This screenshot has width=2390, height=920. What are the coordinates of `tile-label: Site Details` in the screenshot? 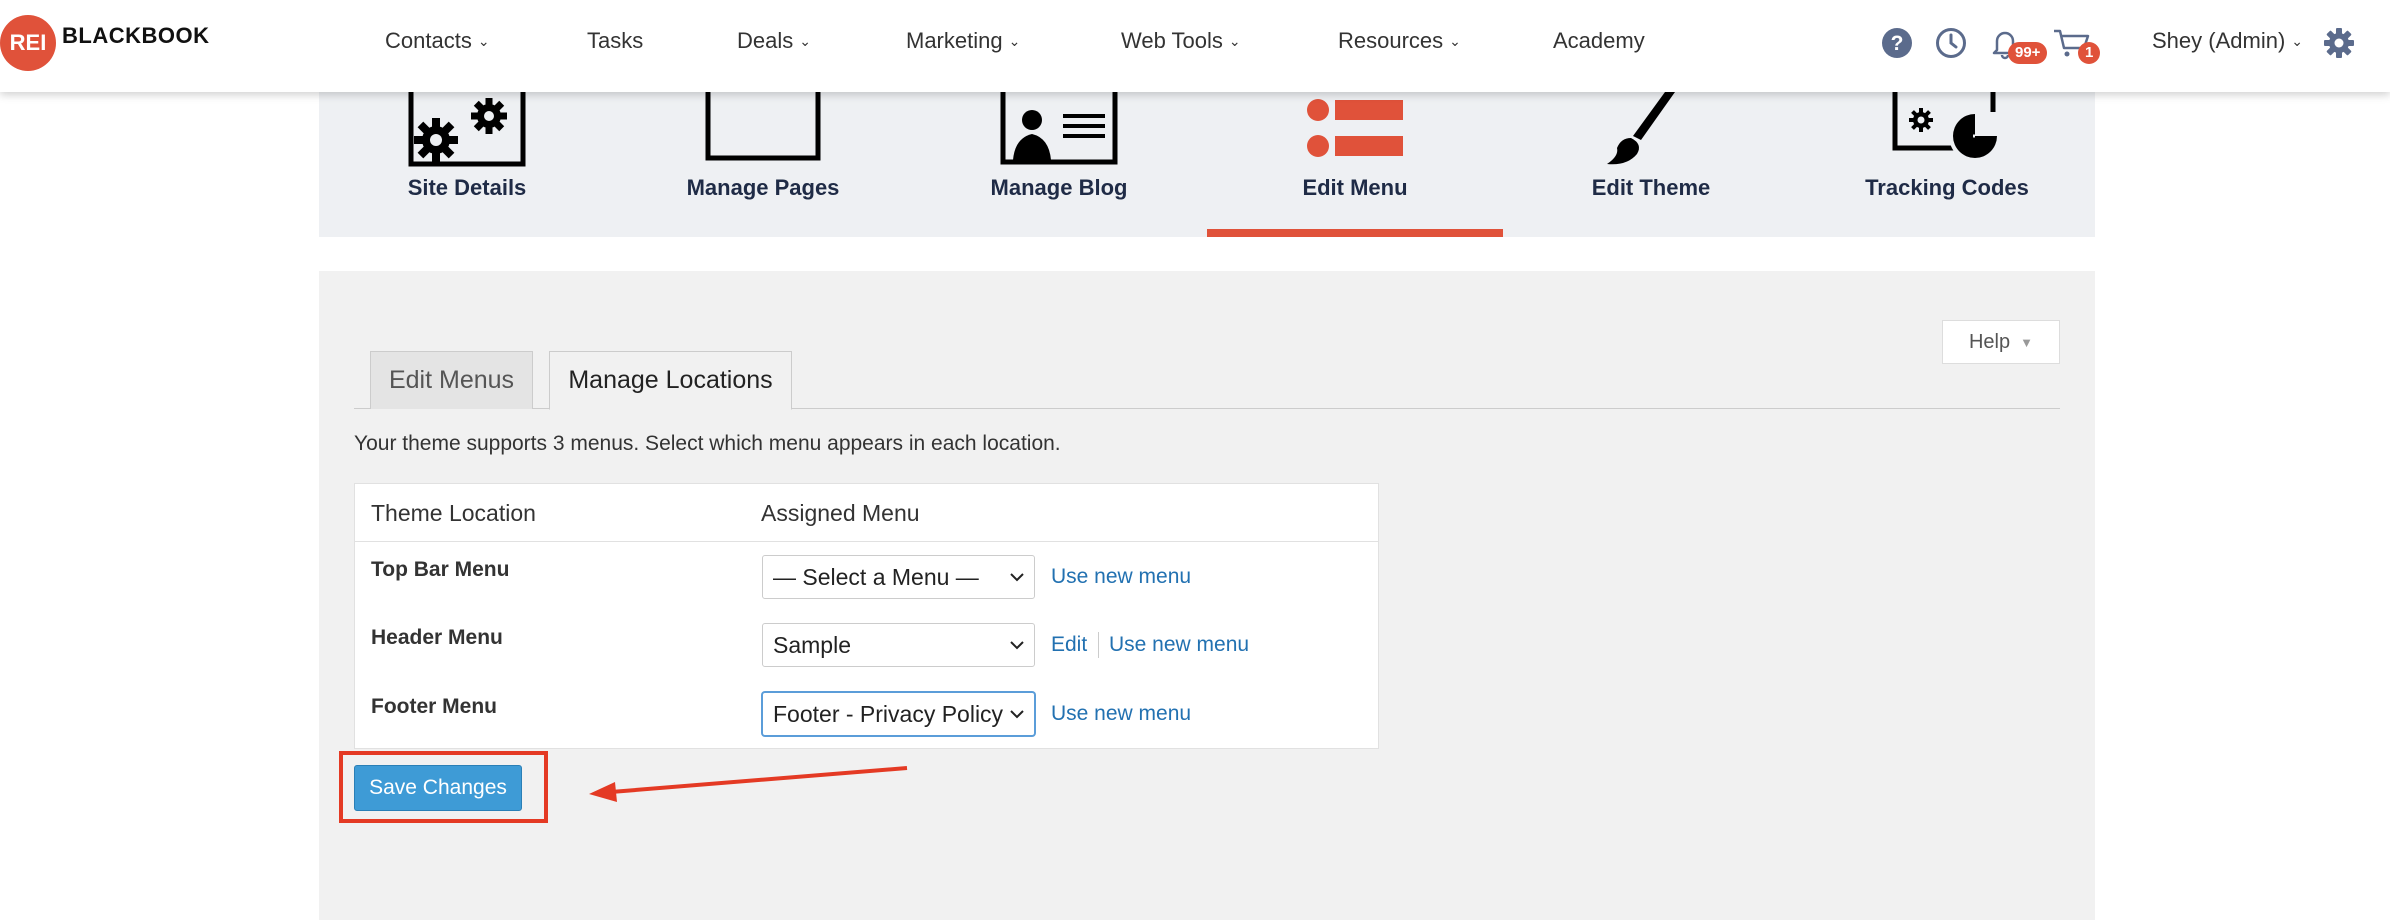 It's located at (467, 187).